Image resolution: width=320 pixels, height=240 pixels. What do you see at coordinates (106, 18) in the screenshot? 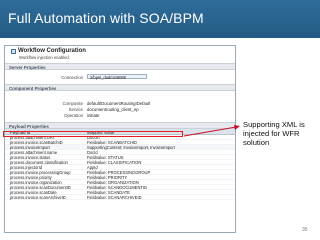
I see `slide-title: Full Automation with SOA/BPM` at bounding box center [106, 18].